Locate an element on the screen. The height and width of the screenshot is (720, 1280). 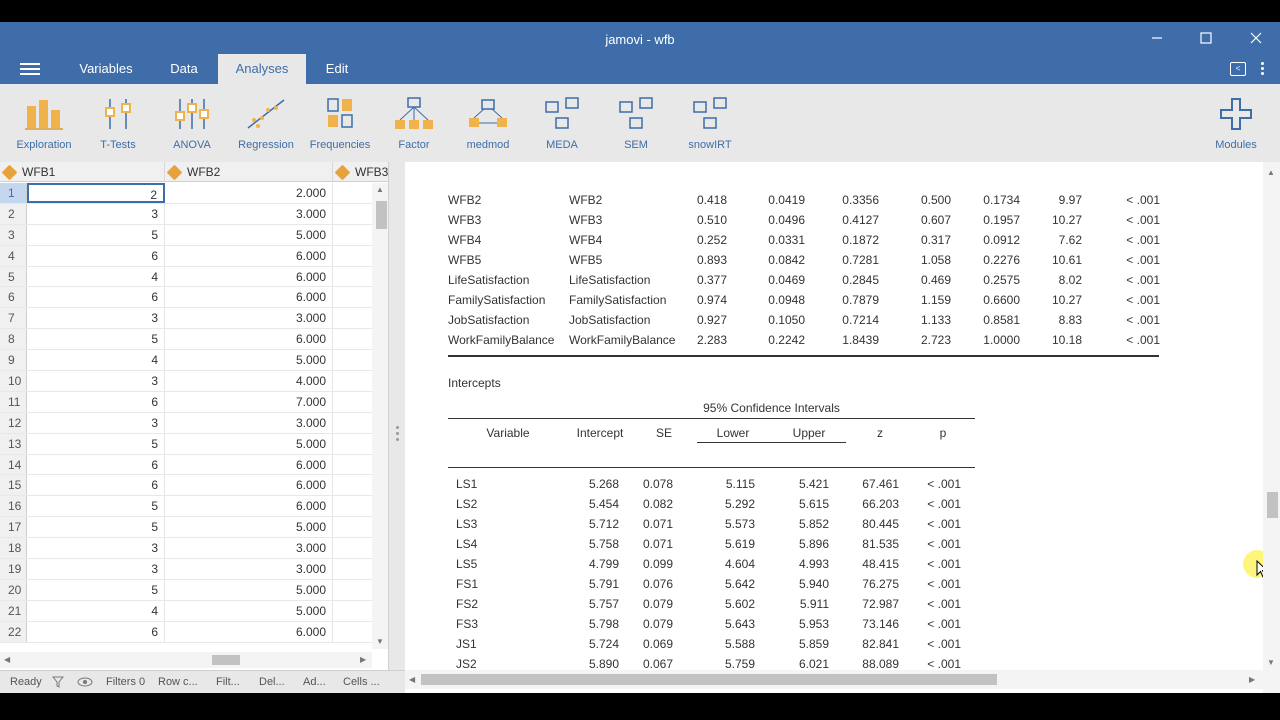
row-number: 18 is located at coordinates (13, 548).